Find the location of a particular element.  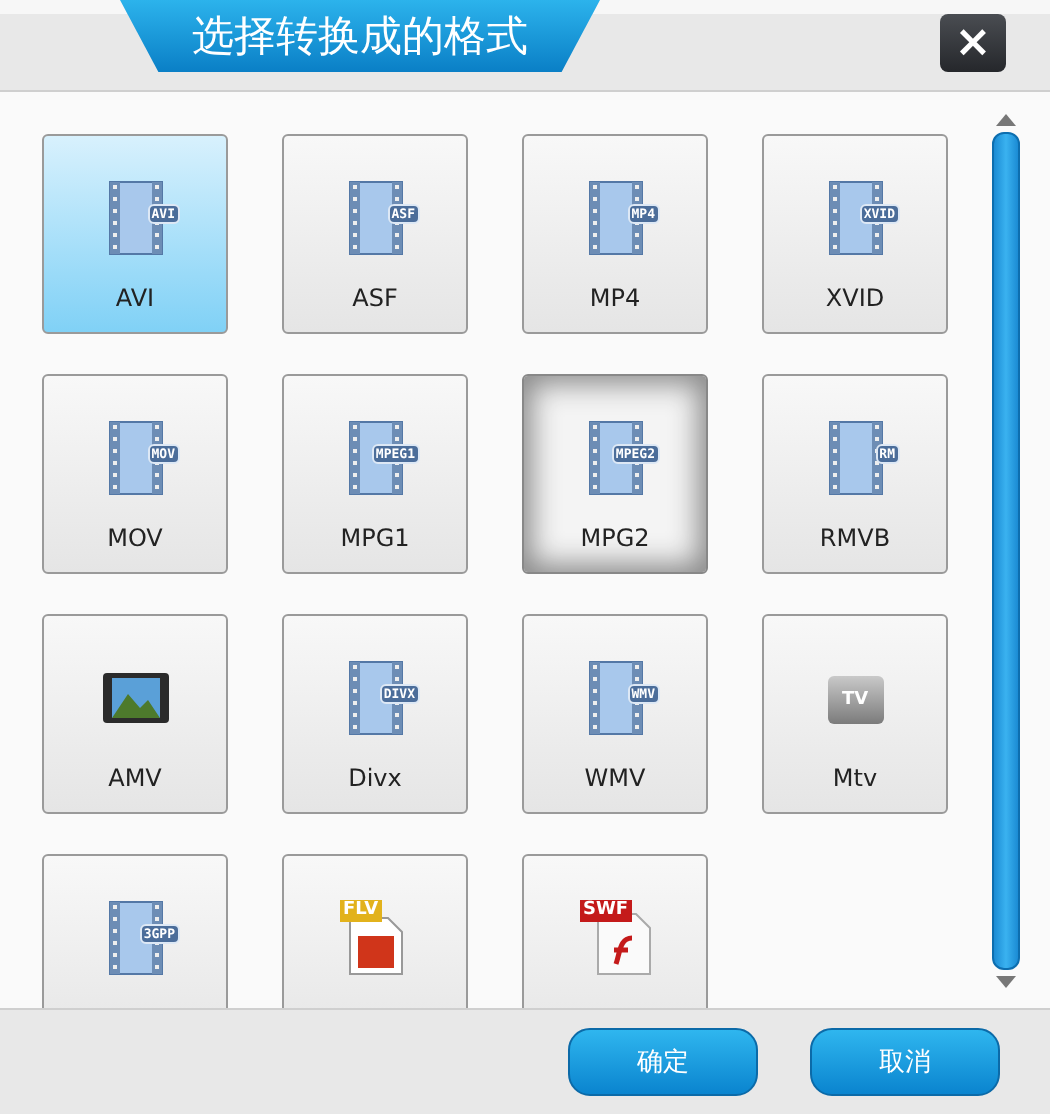

format-tile: TV Mtv is located at coordinates (855, 714).